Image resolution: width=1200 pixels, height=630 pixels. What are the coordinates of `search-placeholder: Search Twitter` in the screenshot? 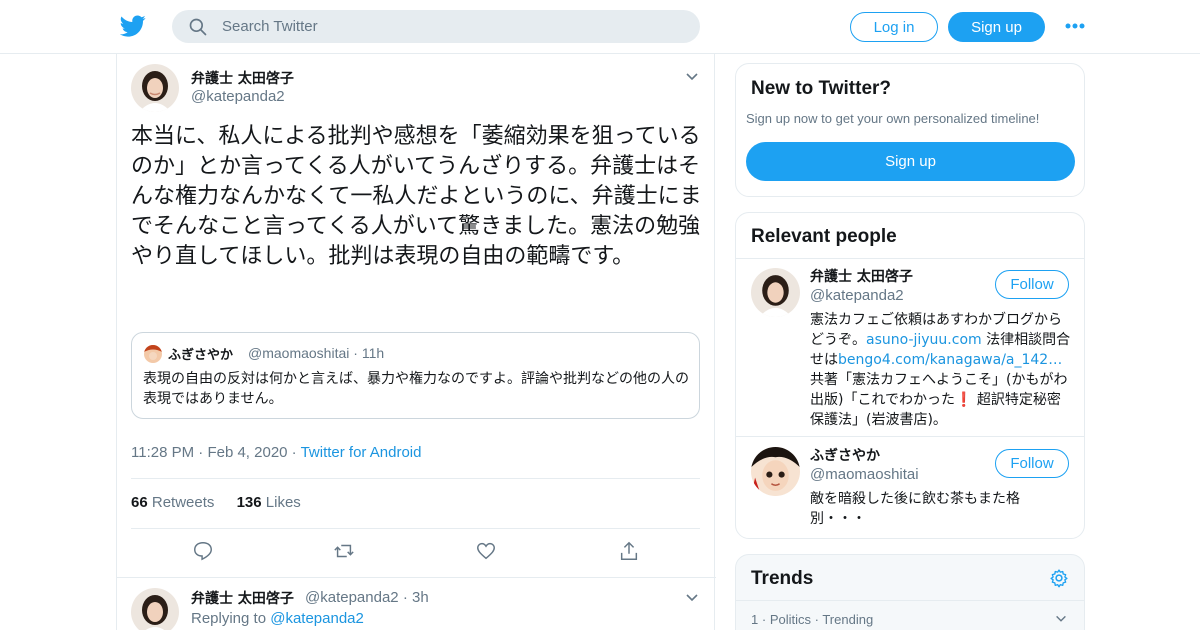 It's located at (270, 26).